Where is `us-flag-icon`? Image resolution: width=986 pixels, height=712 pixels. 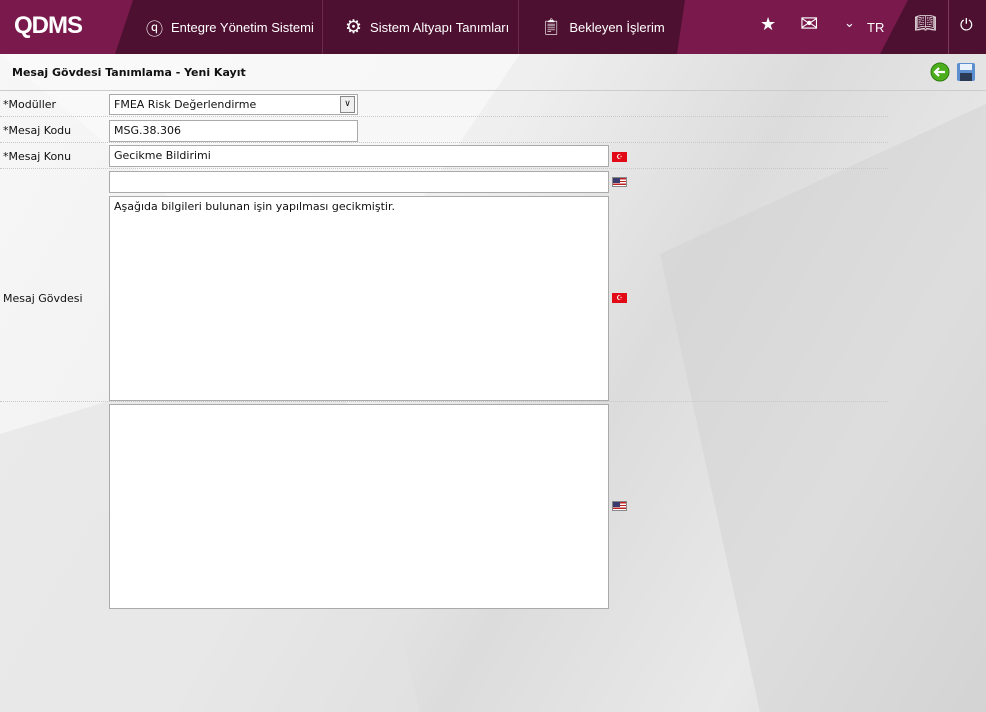
us-flag-icon is located at coordinates (619, 506).